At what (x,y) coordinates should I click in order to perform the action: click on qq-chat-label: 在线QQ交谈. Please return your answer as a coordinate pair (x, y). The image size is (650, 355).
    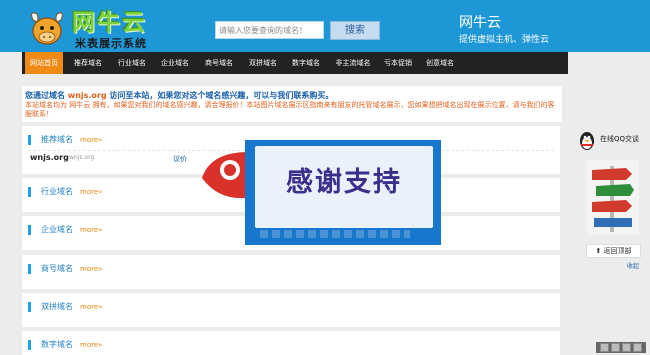
    Looking at the image, I should click on (619, 139).